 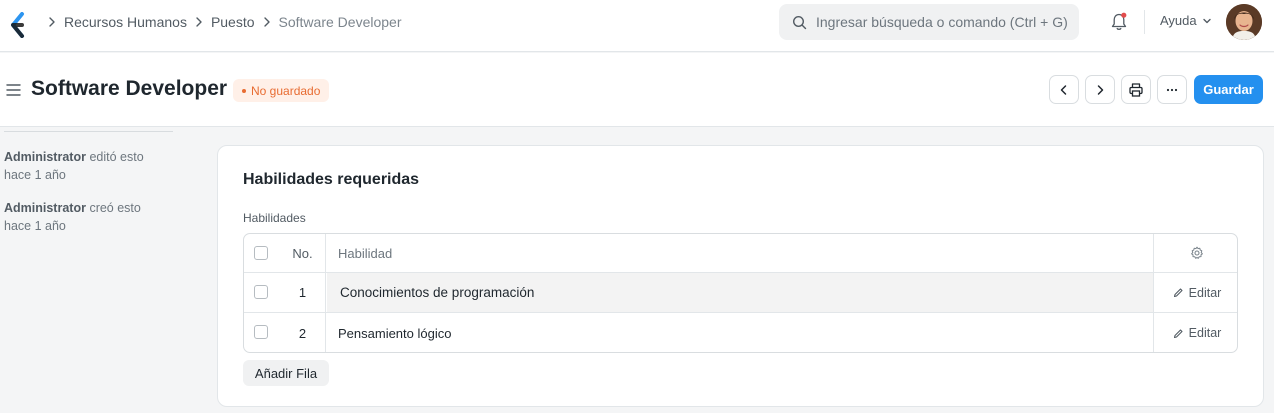 I want to click on chevron-down-icon, so click(x=1206, y=20).